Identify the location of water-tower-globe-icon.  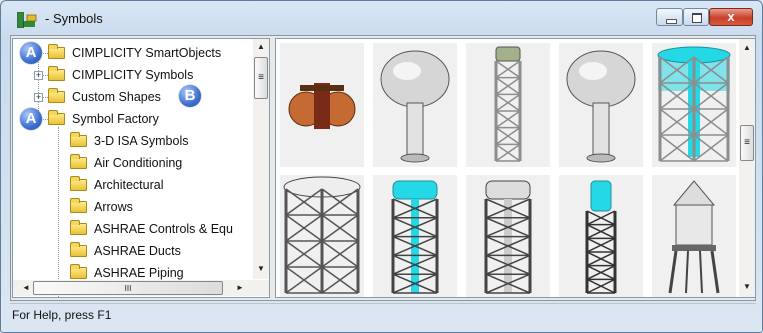
(415, 106).